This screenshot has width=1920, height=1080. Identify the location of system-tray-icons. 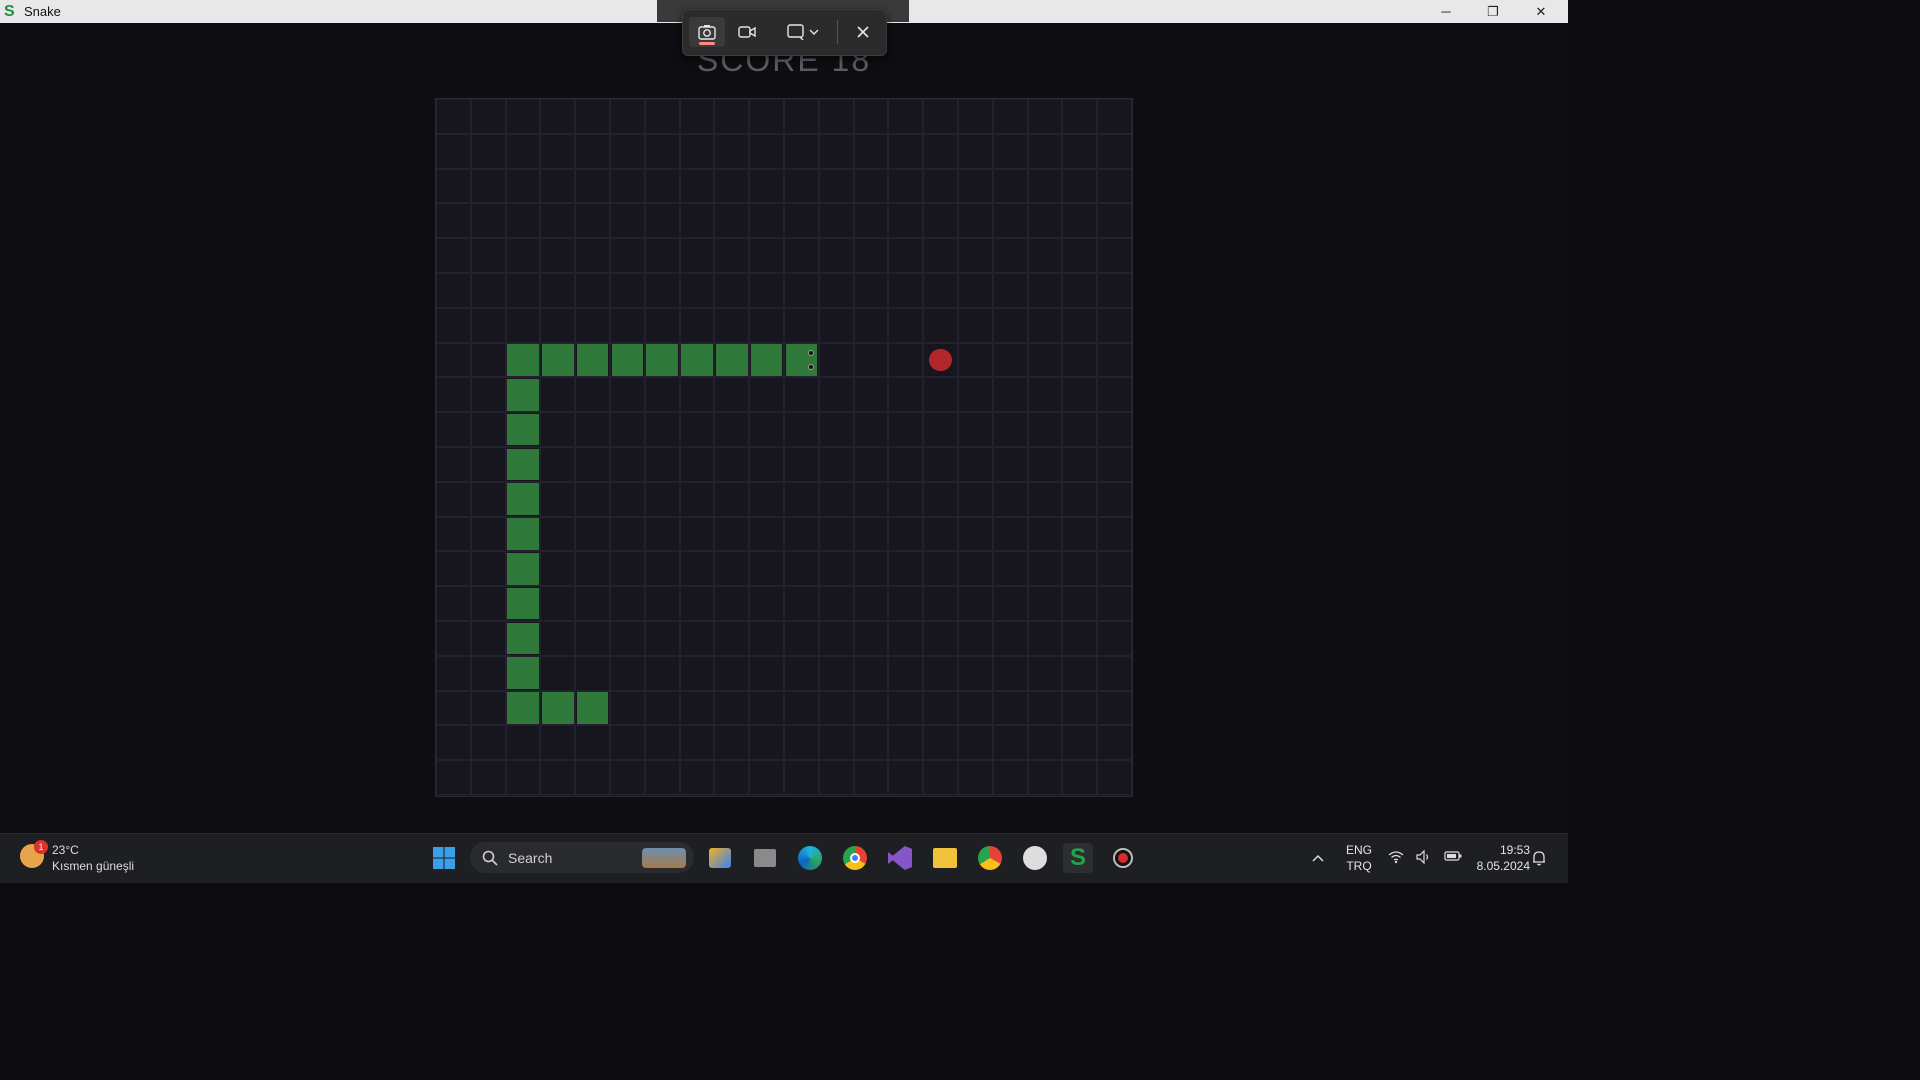
(1425, 857).